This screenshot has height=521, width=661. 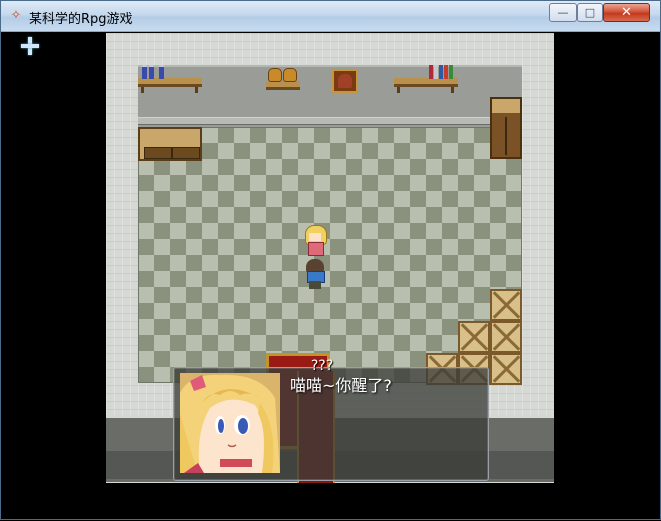 What do you see at coordinates (315, 274) in the screenshot?
I see `player-character` at bounding box center [315, 274].